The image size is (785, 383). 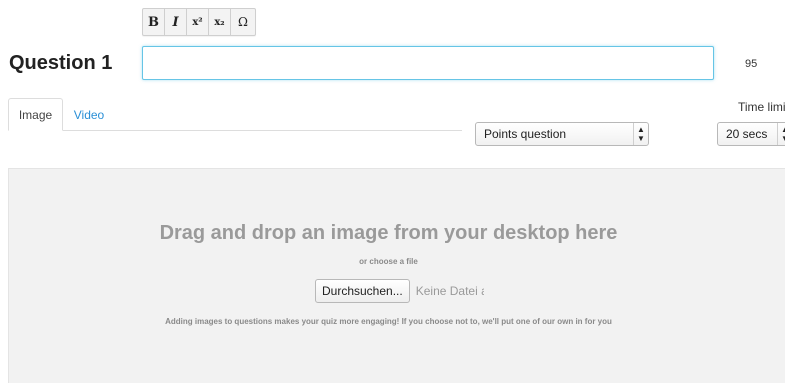 I want to click on subscript-button: x₂, so click(x=220, y=22).